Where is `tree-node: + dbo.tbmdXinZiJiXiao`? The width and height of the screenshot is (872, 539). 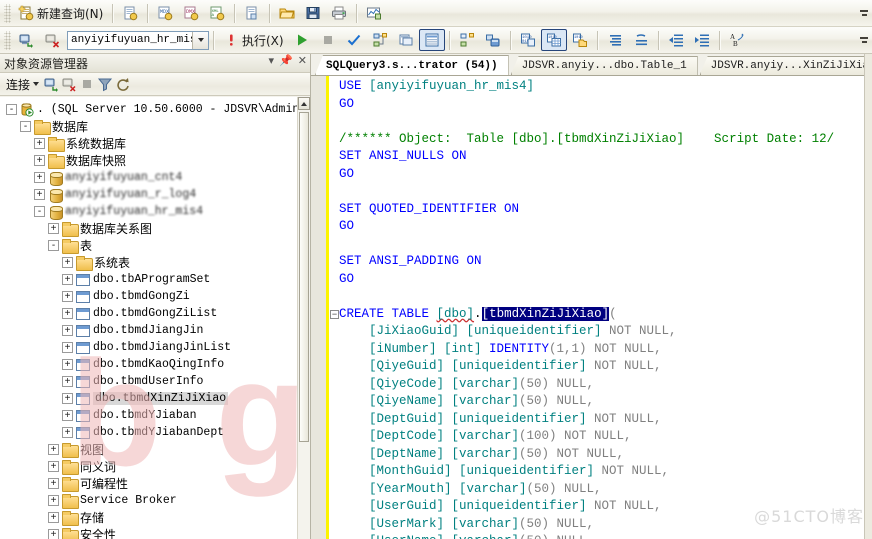 tree-node: + dbo.tbmdXinZiJiXiao is located at coordinates (155, 398).